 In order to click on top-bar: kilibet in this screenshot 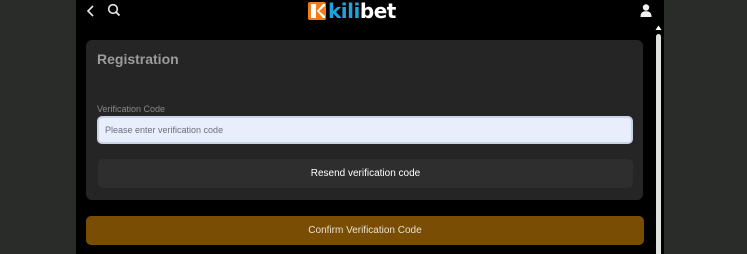, I will do `click(370, 12)`.